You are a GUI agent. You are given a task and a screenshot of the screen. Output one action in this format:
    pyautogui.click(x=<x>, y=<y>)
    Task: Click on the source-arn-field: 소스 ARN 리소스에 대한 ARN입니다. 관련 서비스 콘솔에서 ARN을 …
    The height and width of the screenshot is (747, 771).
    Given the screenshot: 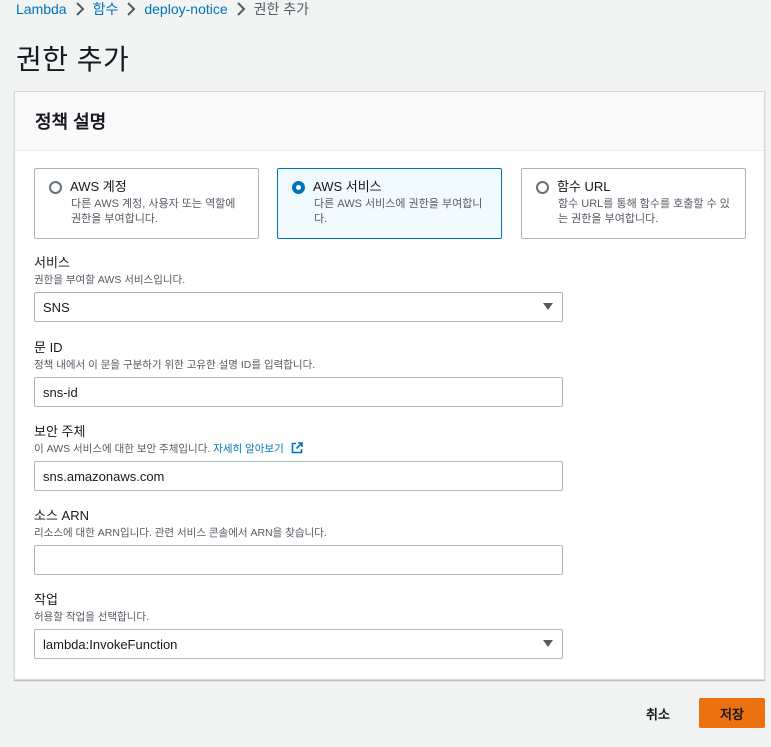 What is the action you would take?
    pyautogui.click(x=298, y=541)
    